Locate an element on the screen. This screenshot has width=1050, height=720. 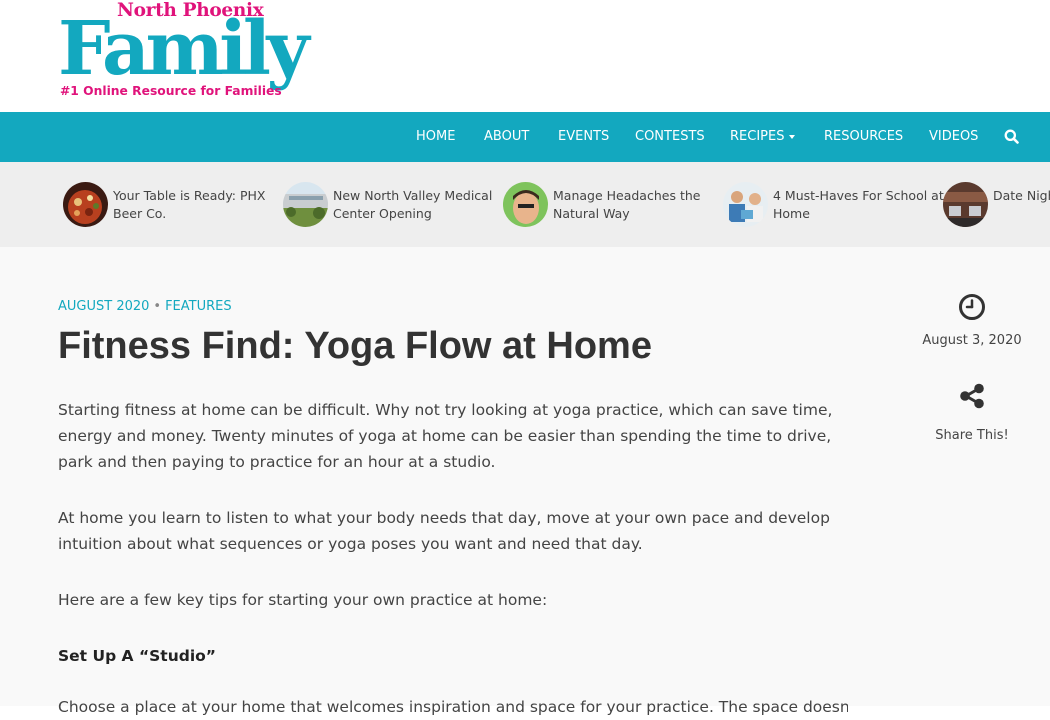
share-icon is located at coordinates (972, 398).